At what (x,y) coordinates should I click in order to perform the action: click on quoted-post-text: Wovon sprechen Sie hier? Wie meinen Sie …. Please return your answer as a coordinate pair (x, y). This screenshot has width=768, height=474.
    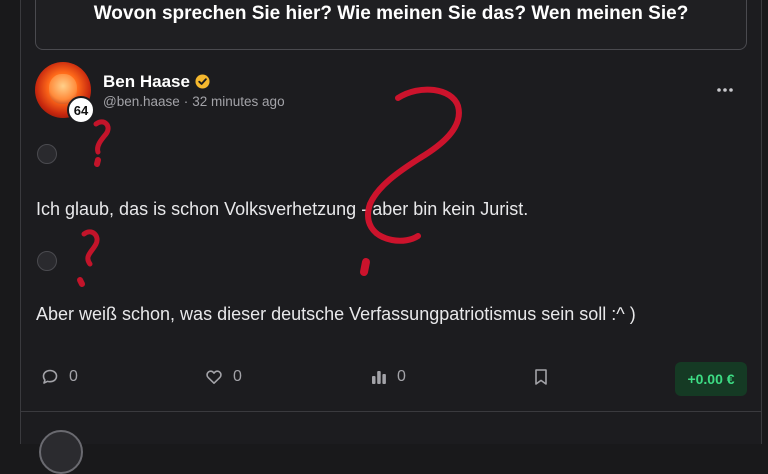
    Looking at the image, I should click on (391, 13).